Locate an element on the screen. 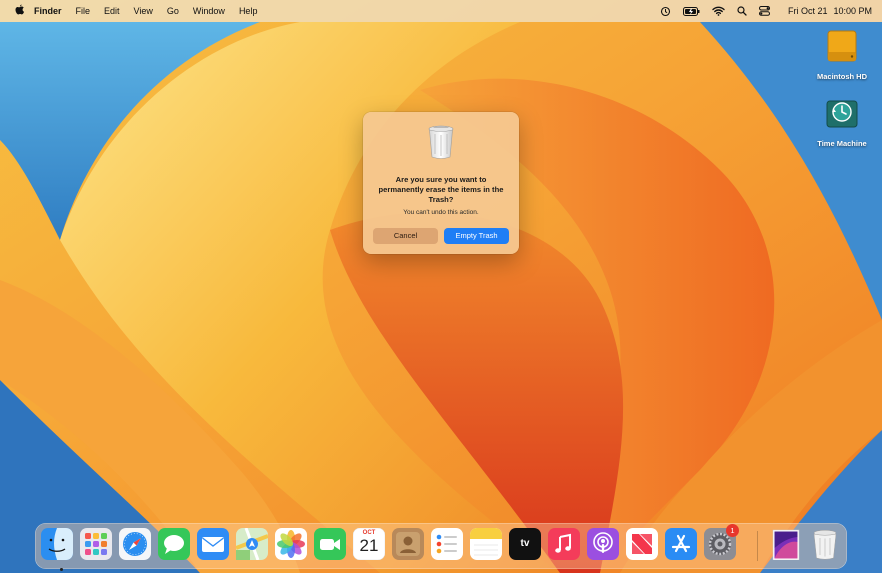 This screenshot has width=882, height=573. dock-item-finder is located at coordinates (57, 549).